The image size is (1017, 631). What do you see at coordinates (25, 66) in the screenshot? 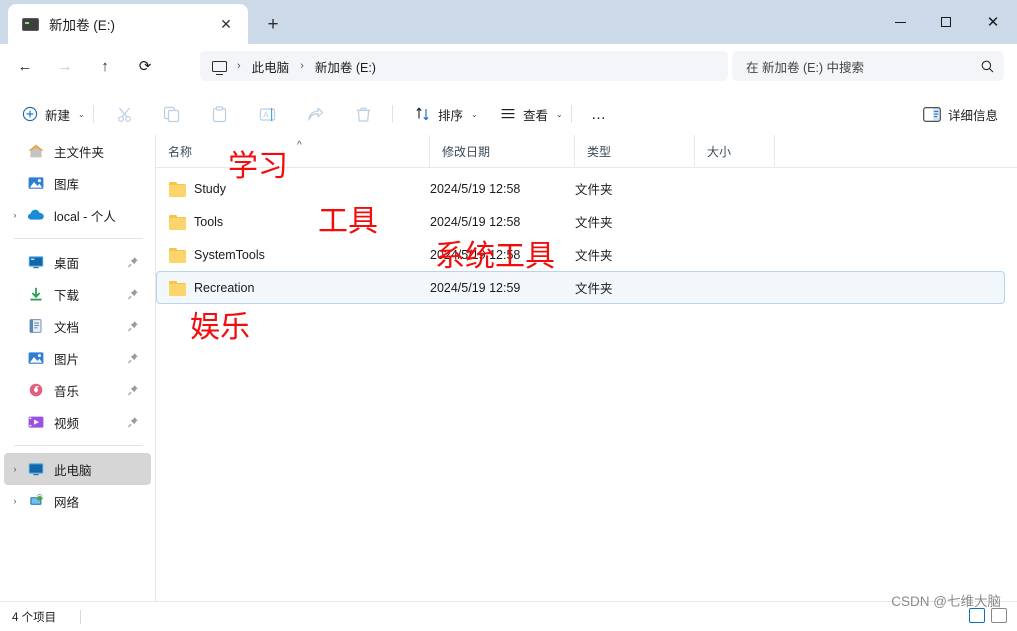
I see `back-button: ←` at bounding box center [25, 66].